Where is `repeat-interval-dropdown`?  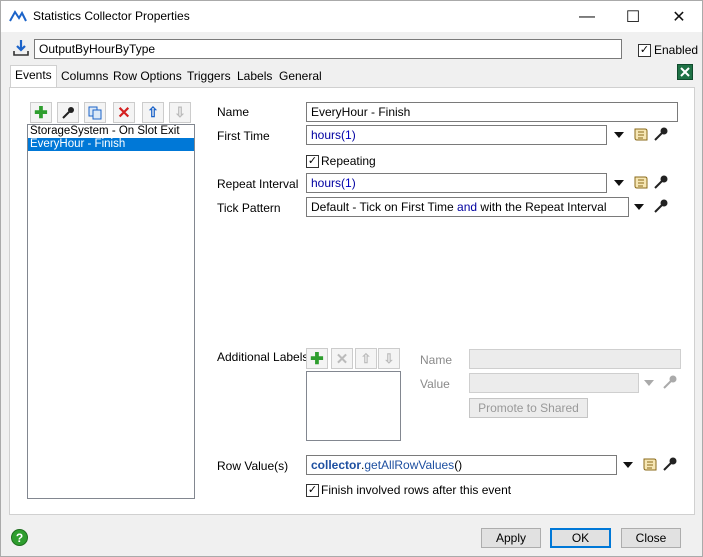
repeat-interval-dropdown is located at coordinates (619, 183).